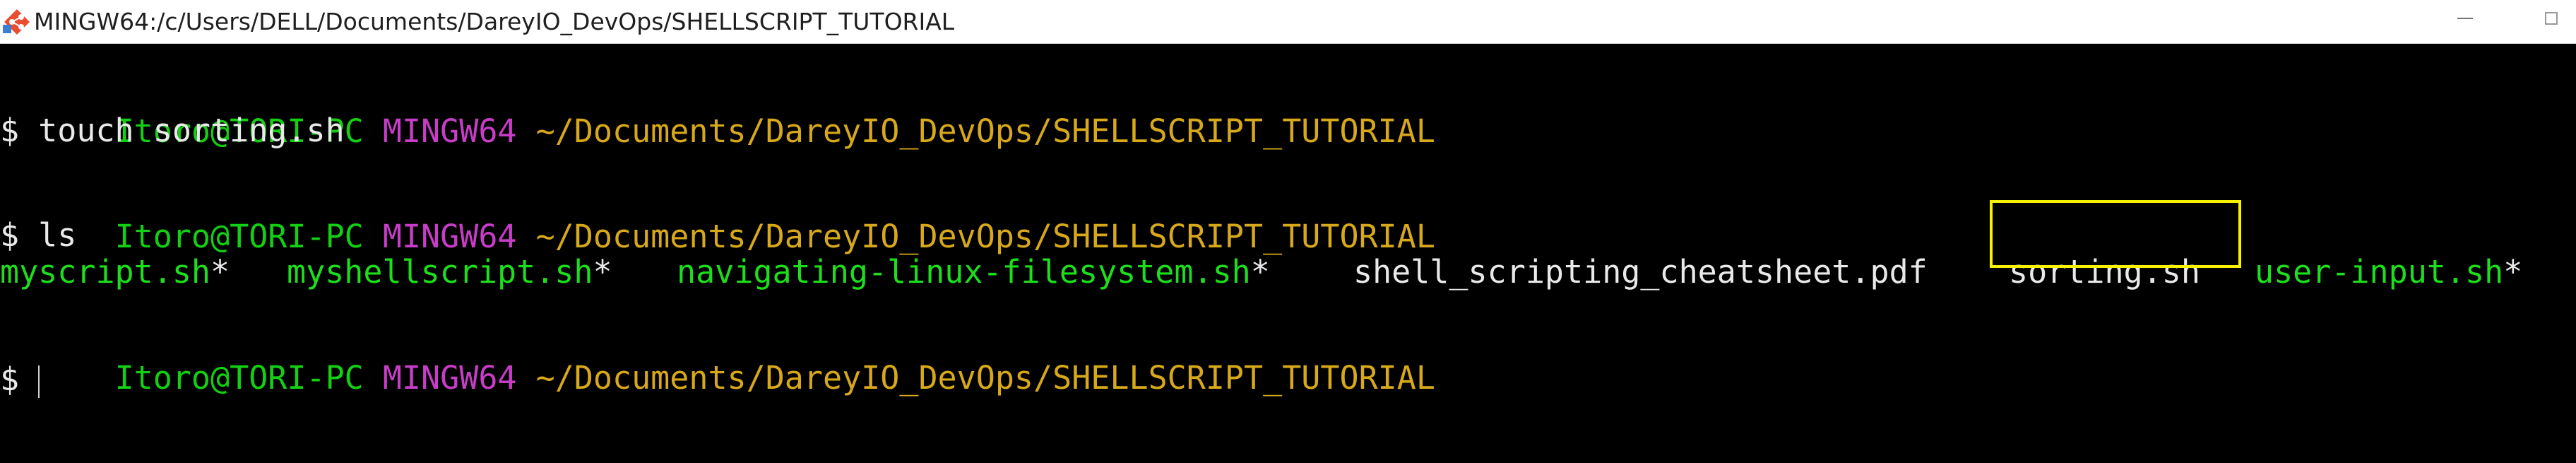 Image resolution: width=2576 pixels, height=463 pixels. What do you see at coordinates (20, 380) in the screenshot?
I see `command-line: $` at bounding box center [20, 380].